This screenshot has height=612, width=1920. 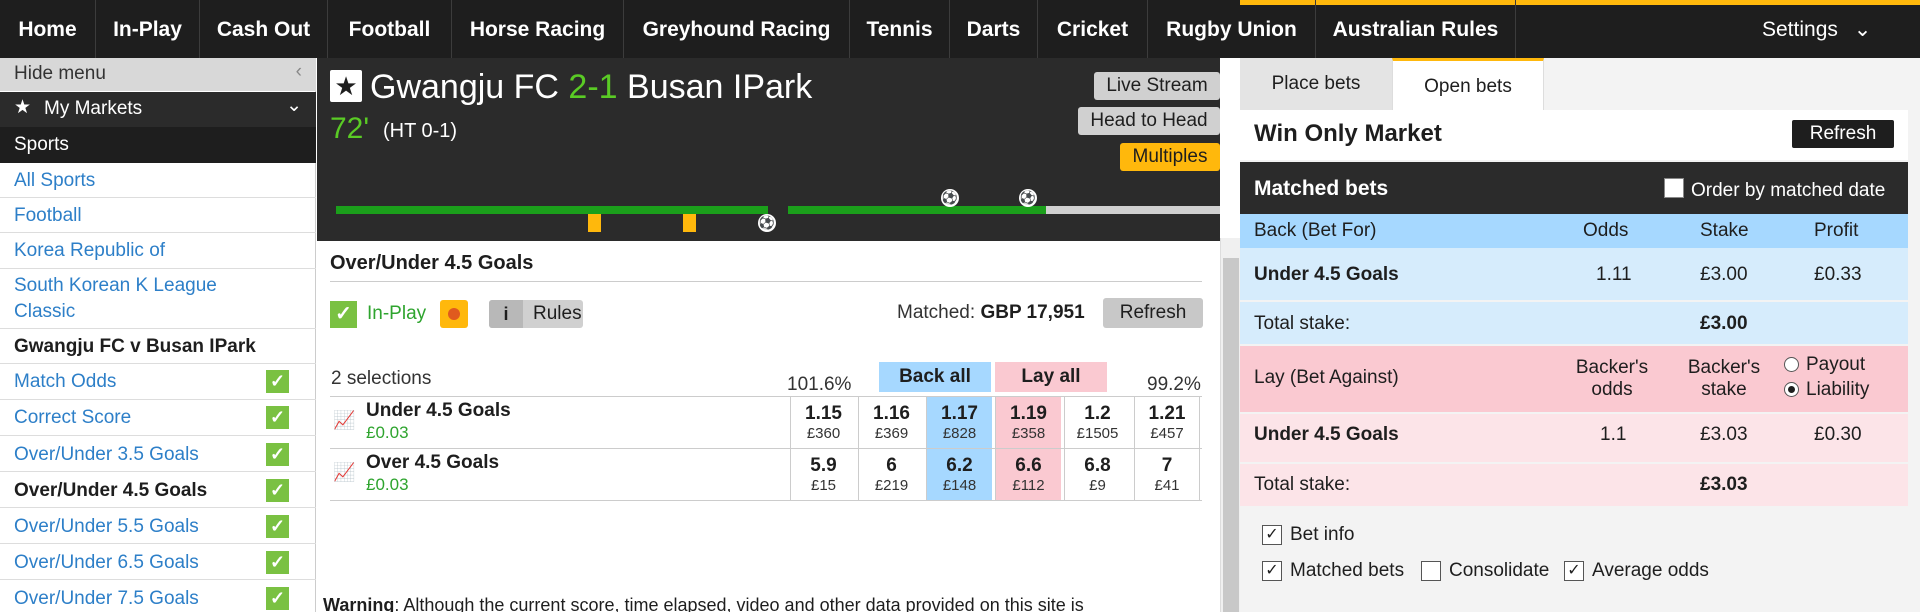 What do you see at coordinates (1322, 534) in the screenshot?
I see `bet-info-label: Bet info` at bounding box center [1322, 534].